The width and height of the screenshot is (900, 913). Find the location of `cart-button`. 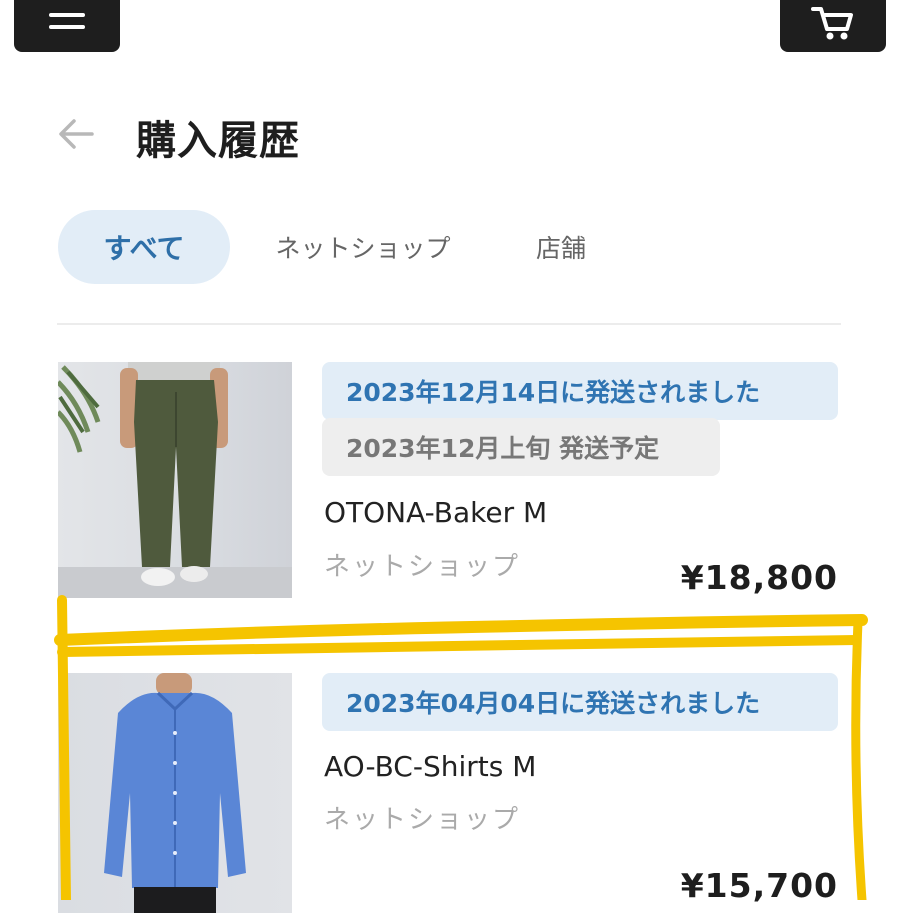

cart-button is located at coordinates (833, 26).